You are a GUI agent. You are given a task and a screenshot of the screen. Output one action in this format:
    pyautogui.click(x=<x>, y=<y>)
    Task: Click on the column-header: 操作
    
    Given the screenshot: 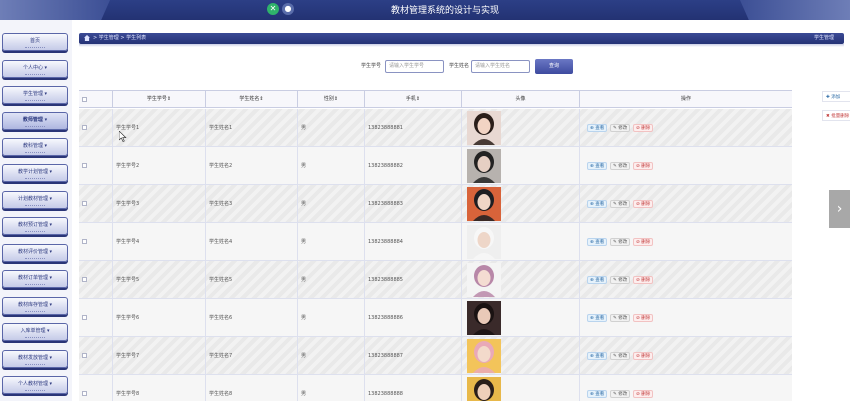 What is the action you would take?
    pyautogui.click(x=685, y=99)
    